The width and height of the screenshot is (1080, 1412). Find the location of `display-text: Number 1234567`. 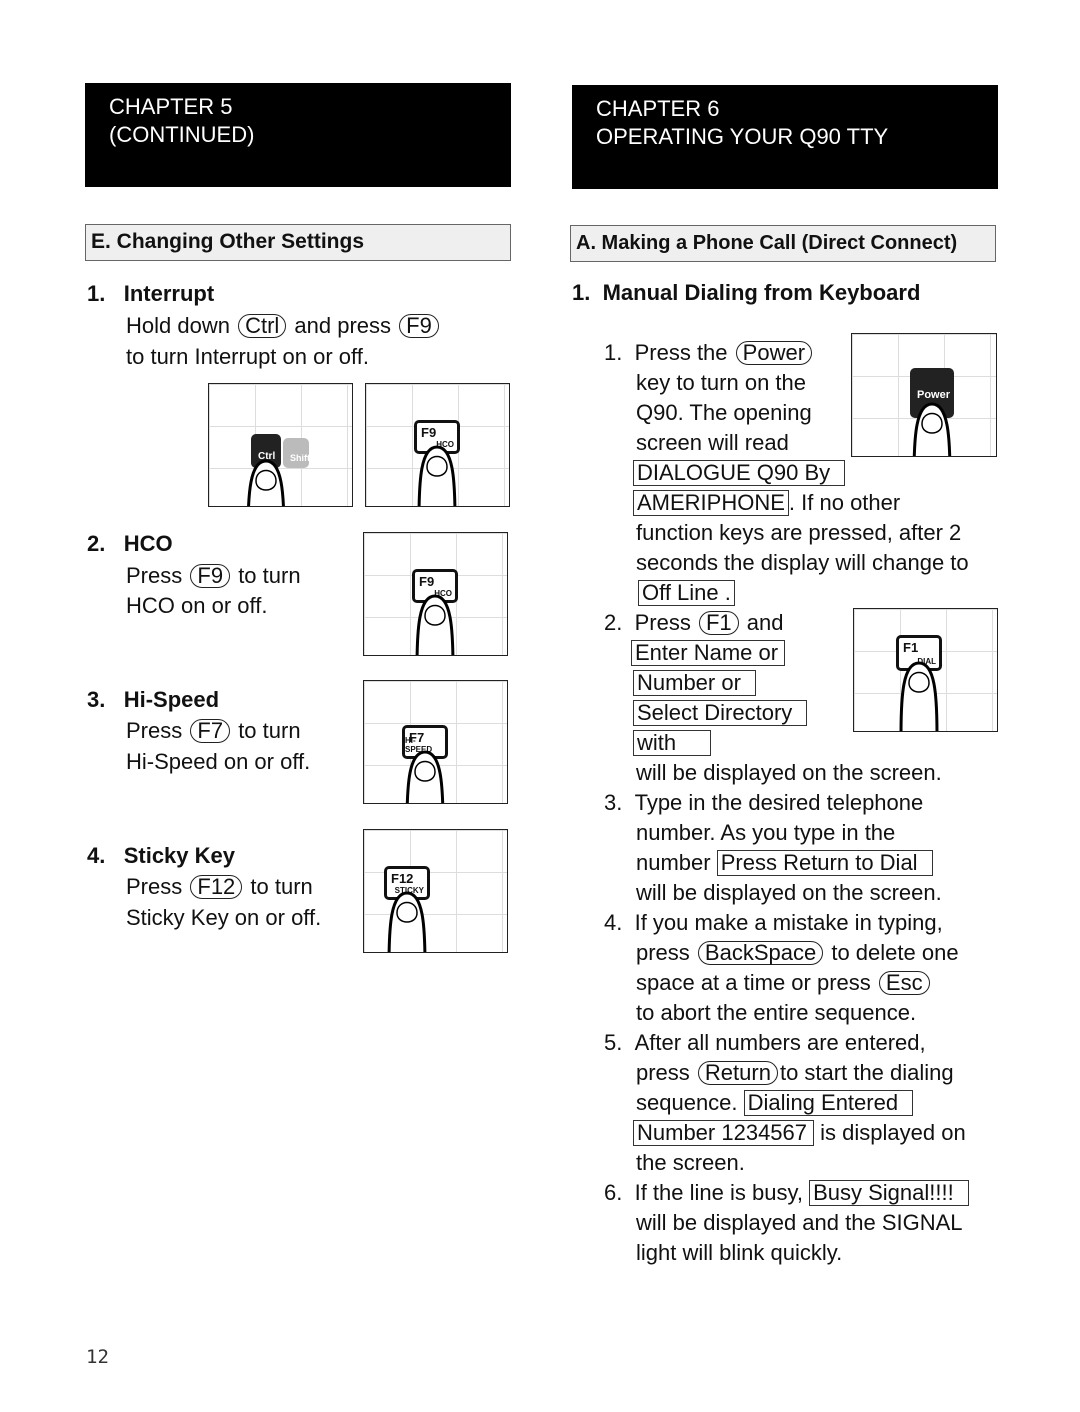

display-text: Number 1234567 is located at coordinates (724, 1133).